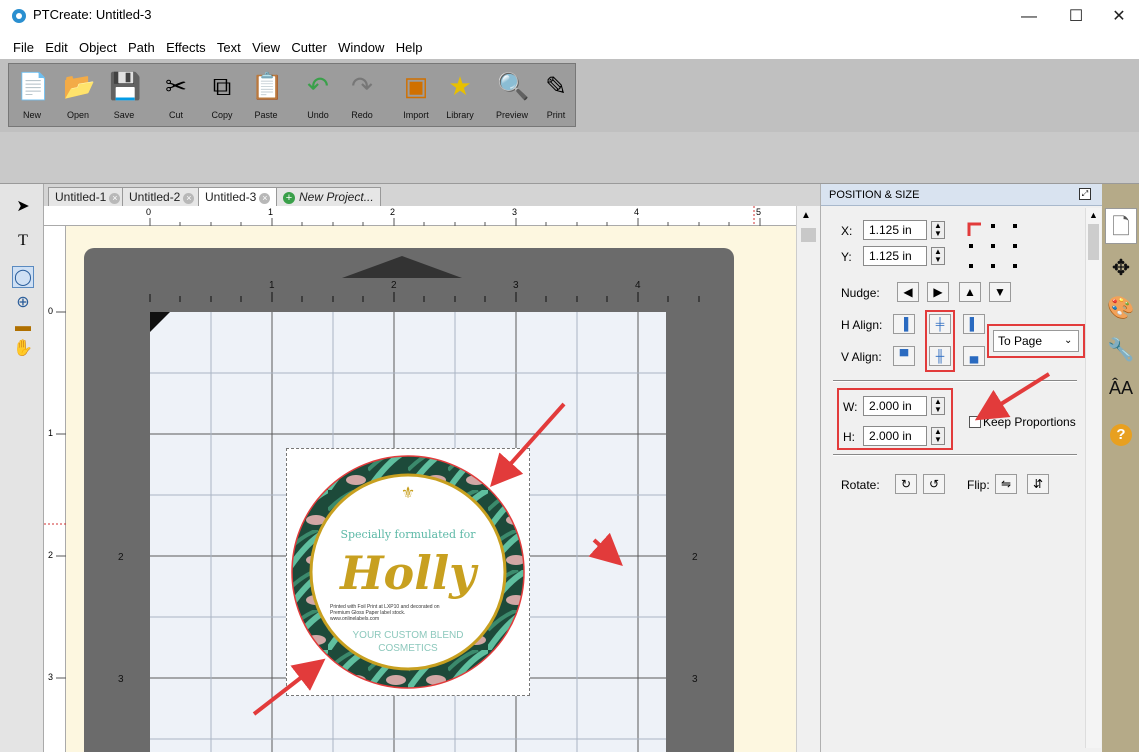  I want to click on menu-cutter: Cutter, so click(308, 48).